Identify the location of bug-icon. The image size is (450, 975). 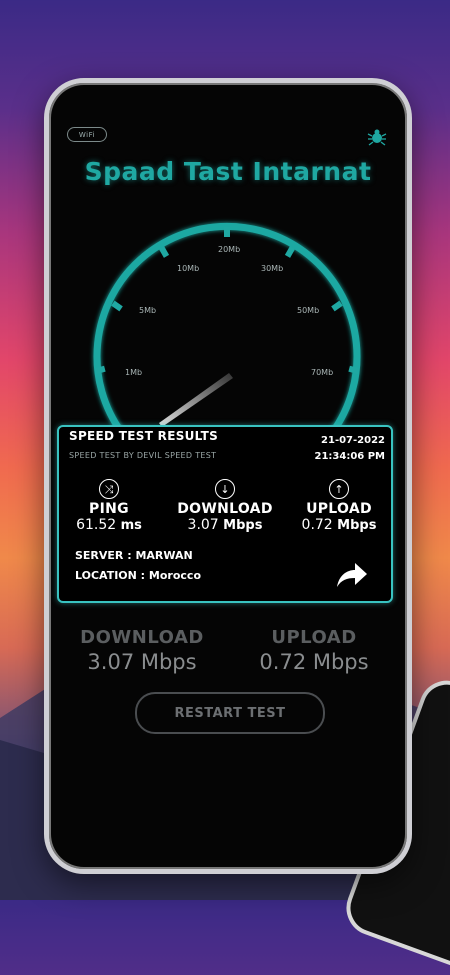
(377, 137).